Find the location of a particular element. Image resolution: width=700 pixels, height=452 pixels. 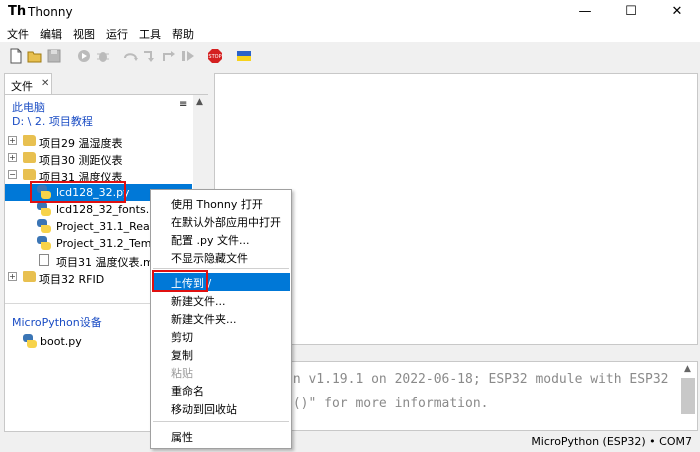

stop-icon: STOP is located at coordinates (215, 56).